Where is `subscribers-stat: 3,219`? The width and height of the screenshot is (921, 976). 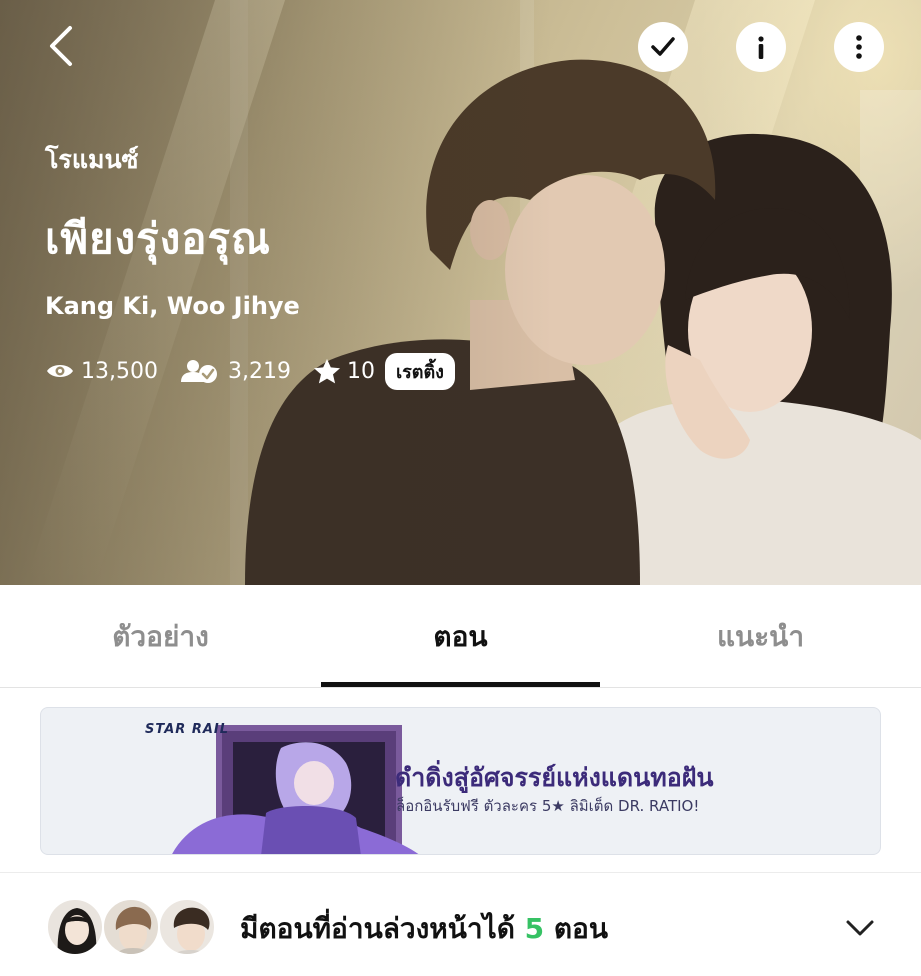
subscribers-stat: 3,219 is located at coordinates (235, 371).